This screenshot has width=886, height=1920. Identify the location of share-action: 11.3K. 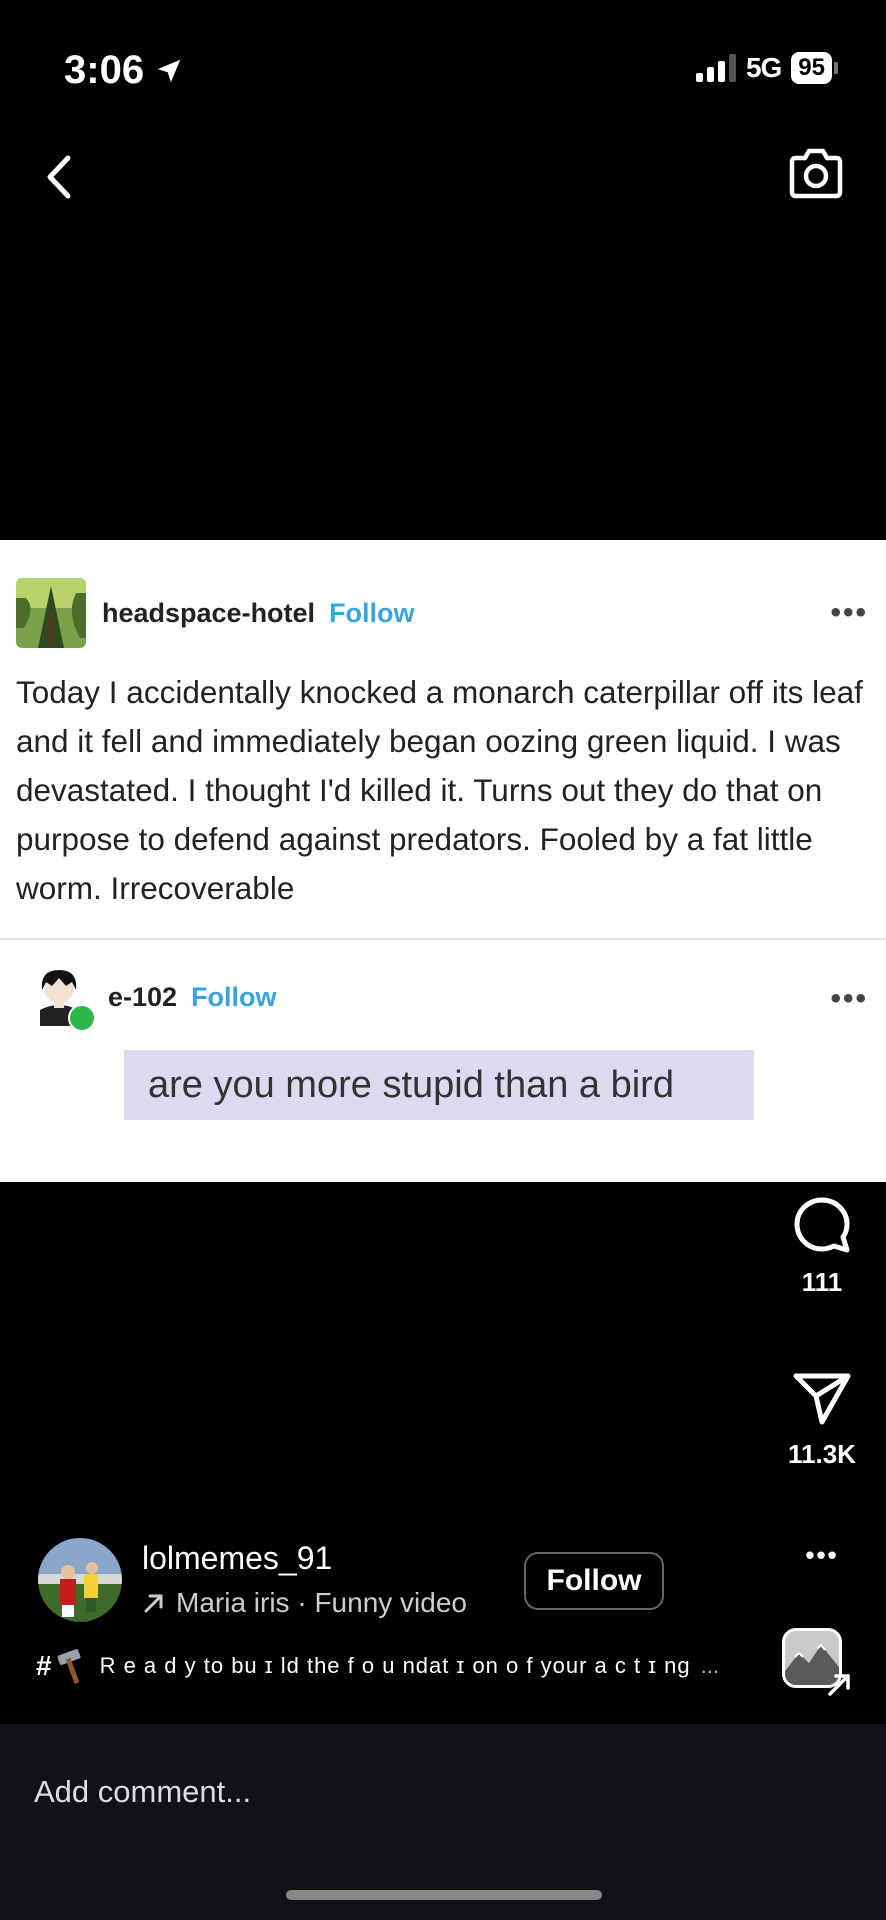
(822, 1420).